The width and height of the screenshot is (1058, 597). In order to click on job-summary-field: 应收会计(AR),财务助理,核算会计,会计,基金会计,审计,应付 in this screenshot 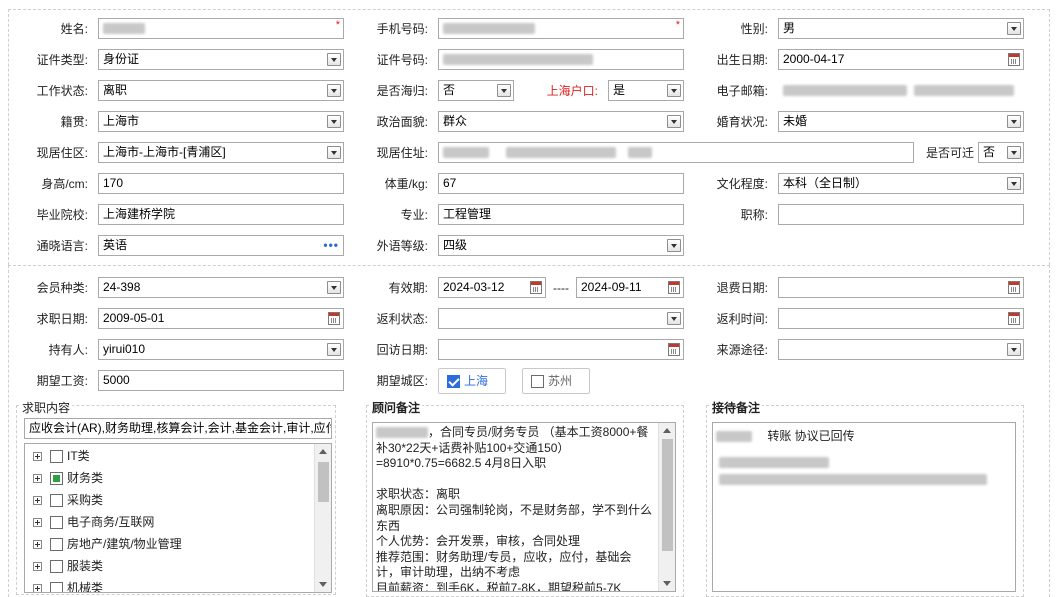, I will do `click(178, 428)`.